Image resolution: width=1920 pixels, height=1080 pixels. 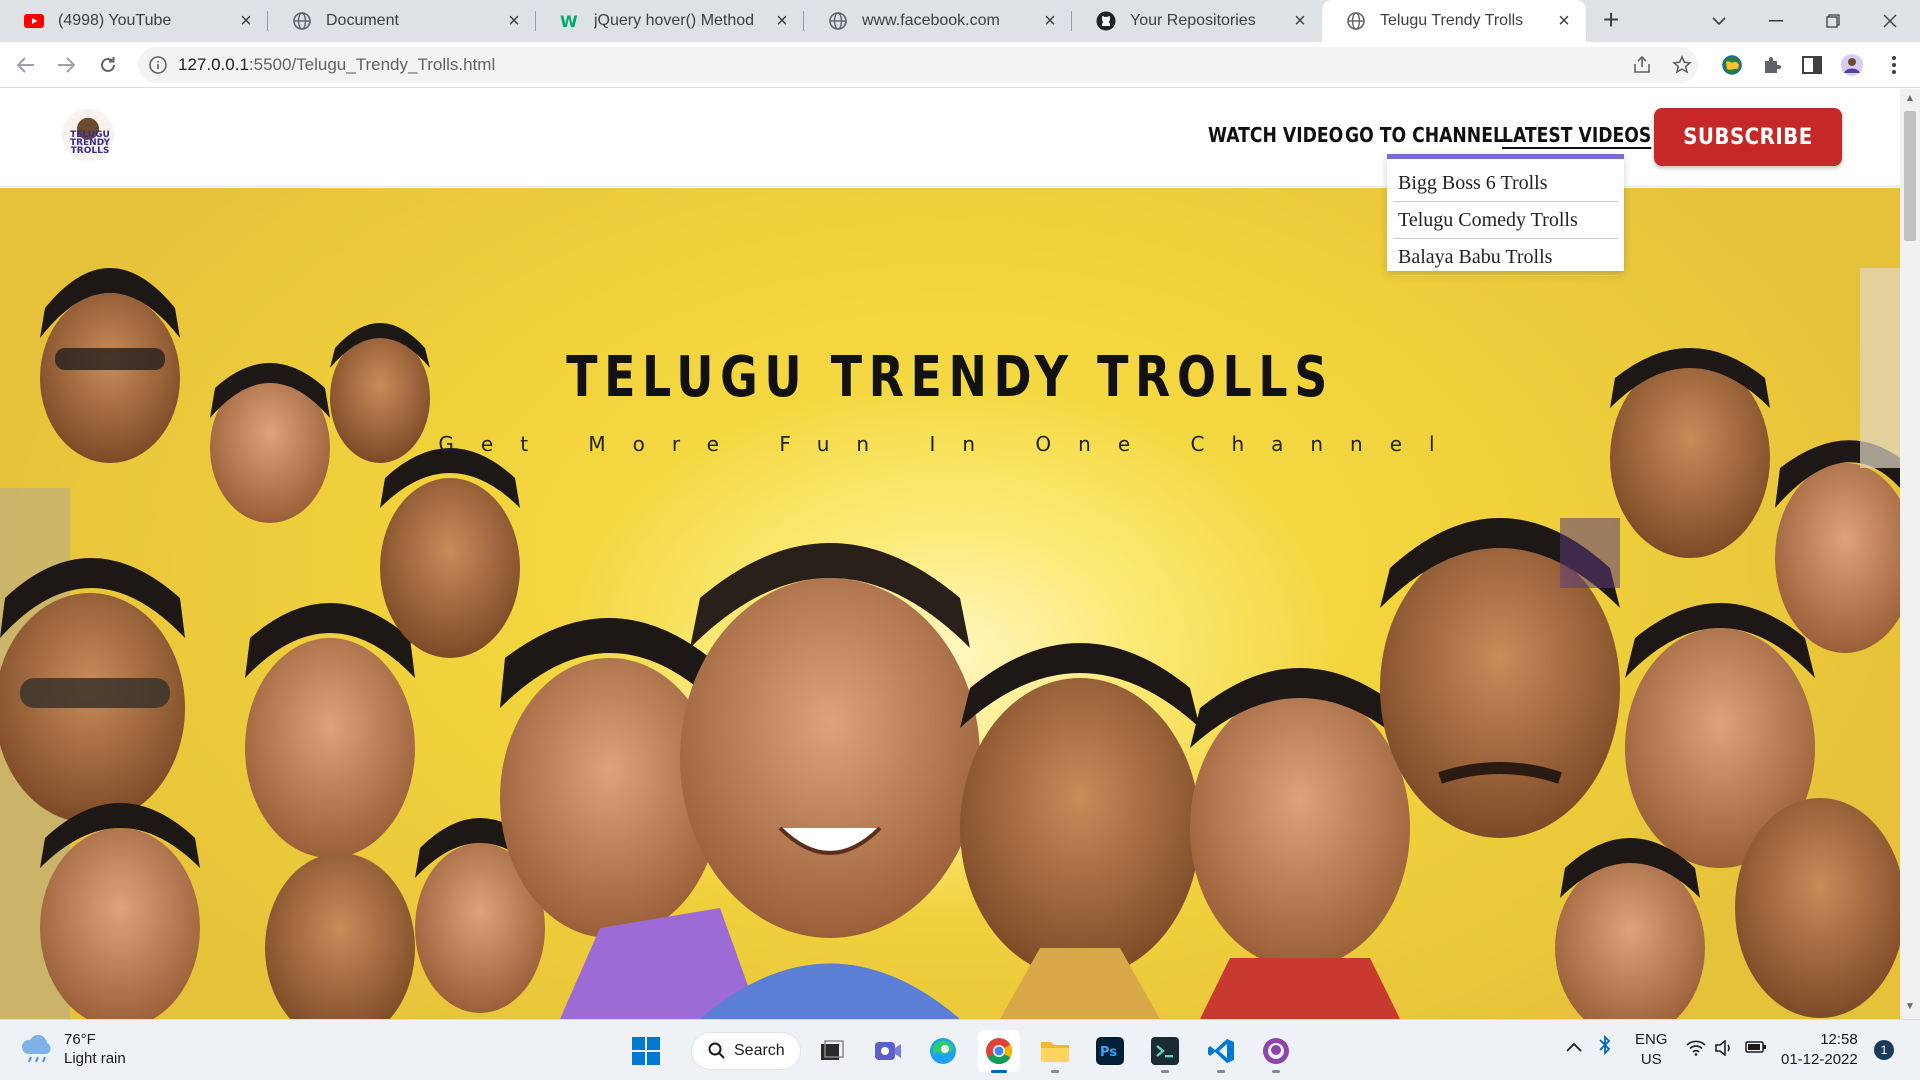 I want to click on battery-icon, so click(x=1756, y=1050).